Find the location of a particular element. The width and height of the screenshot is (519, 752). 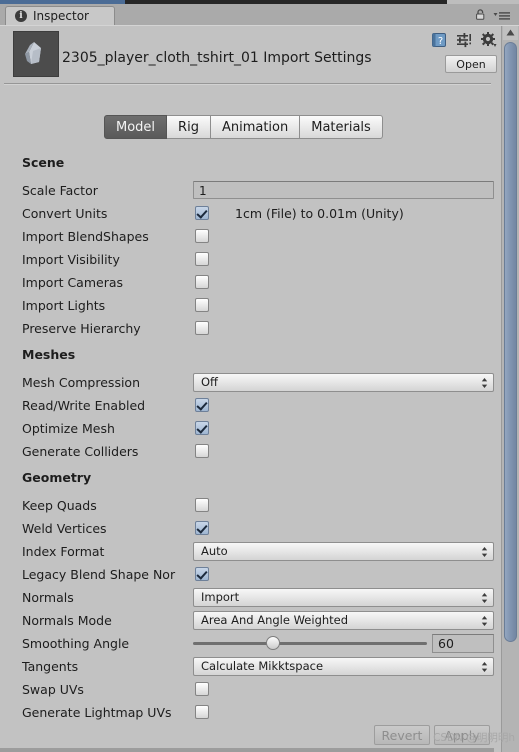

import-visibility-label: Import Visibility is located at coordinates (71, 259).